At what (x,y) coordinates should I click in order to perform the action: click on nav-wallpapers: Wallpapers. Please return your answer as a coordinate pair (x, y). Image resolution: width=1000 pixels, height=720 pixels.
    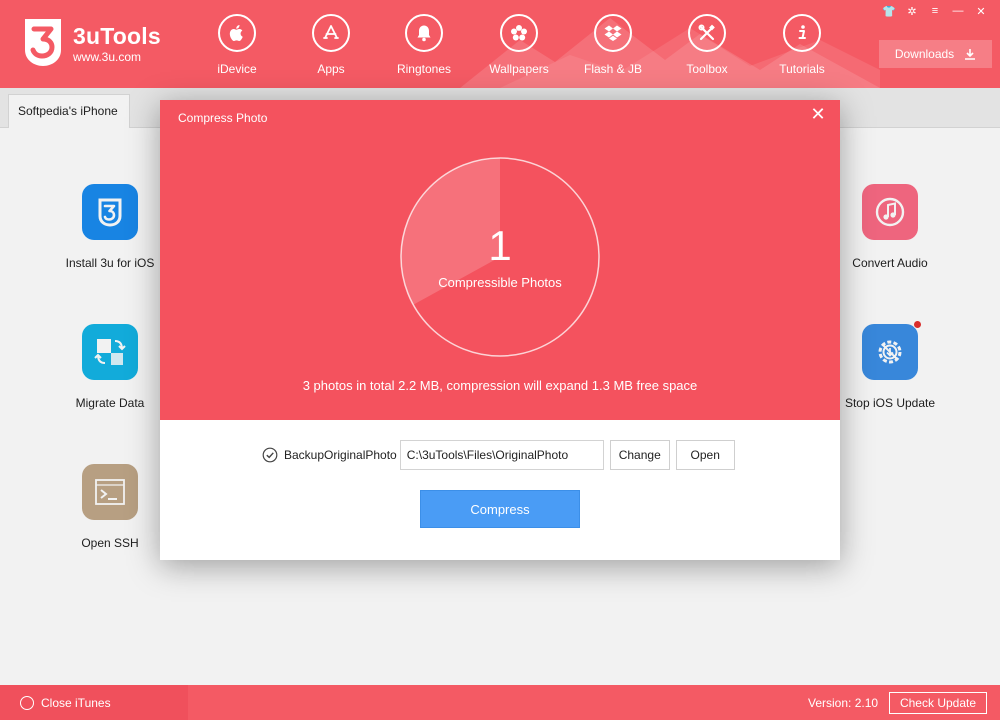
    Looking at the image, I should click on (519, 47).